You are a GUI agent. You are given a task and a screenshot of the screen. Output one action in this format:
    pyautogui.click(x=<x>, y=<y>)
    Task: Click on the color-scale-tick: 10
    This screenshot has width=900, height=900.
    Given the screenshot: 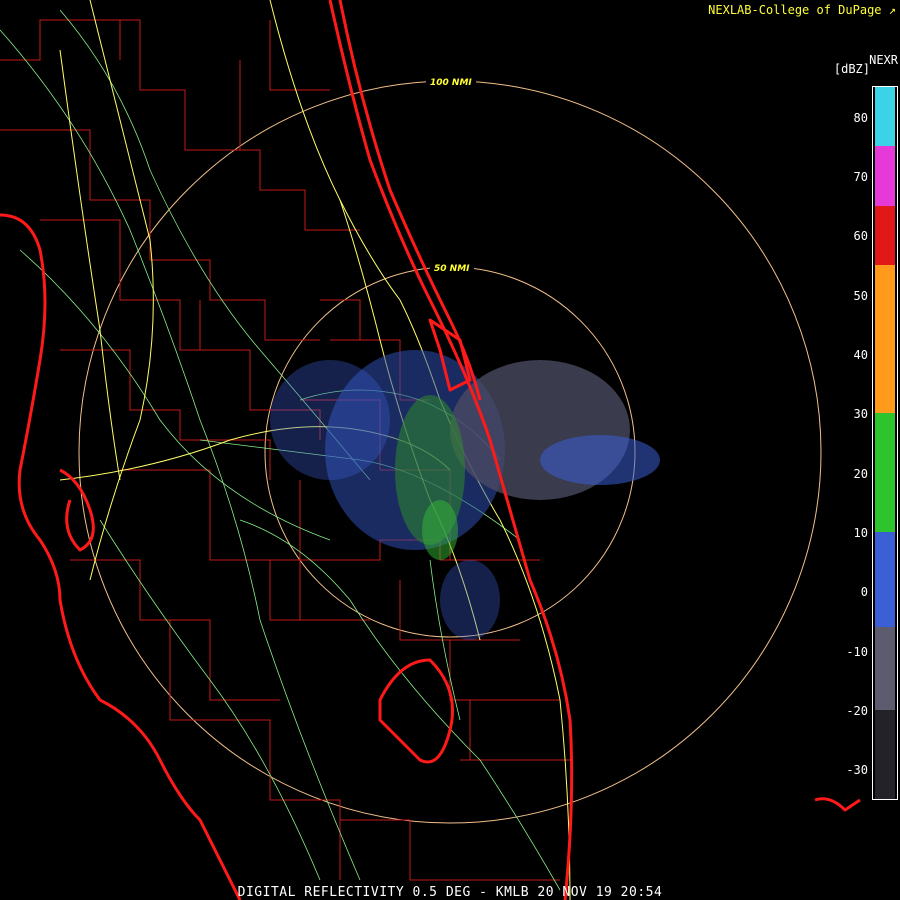 What is the action you would take?
    pyautogui.click(x=860, y=533)
    